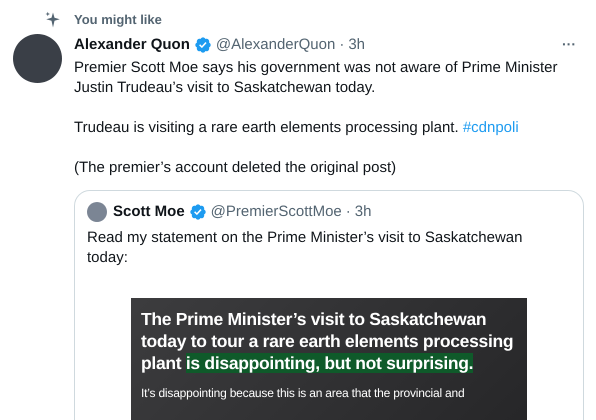 This screenshot has width=596, height=420. What do you see at coordinates (236, 168) in the screenshot?
I see `tweet-paragraph: (The premier’s account deleted the original post)` at bounding box center [236, 168].